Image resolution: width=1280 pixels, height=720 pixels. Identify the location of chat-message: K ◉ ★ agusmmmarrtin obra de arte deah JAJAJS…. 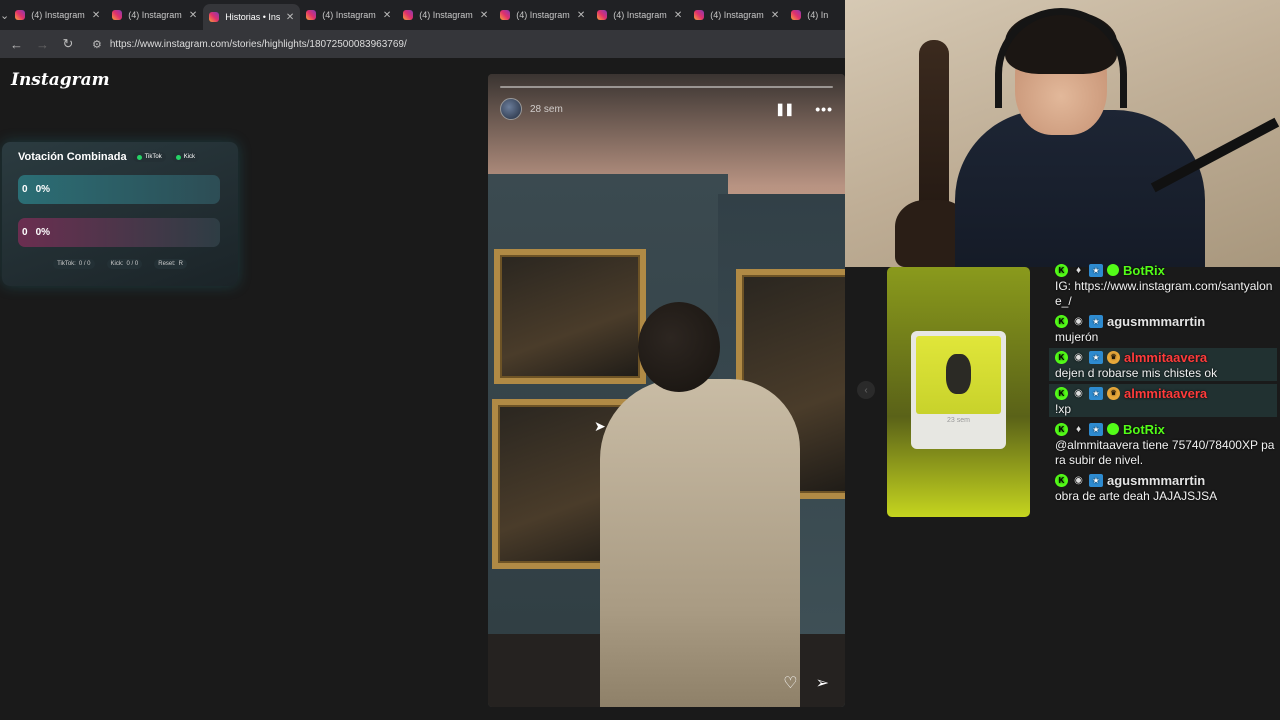
(1166, 487).